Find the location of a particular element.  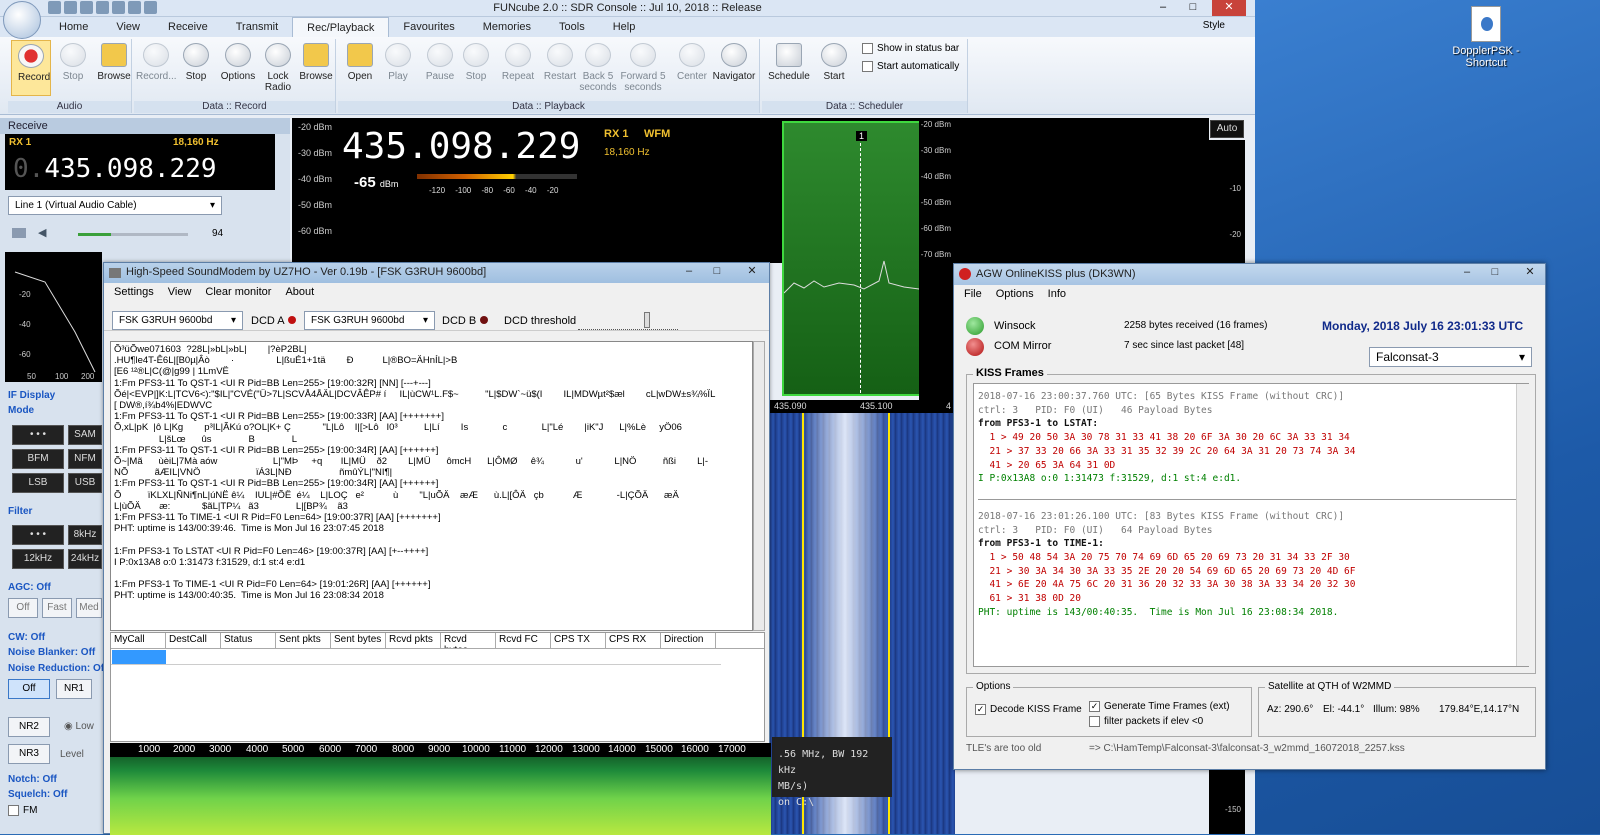

modem-a-select: FSK G3RUH 9600bd ▾ is located at coordinates (177, 320).